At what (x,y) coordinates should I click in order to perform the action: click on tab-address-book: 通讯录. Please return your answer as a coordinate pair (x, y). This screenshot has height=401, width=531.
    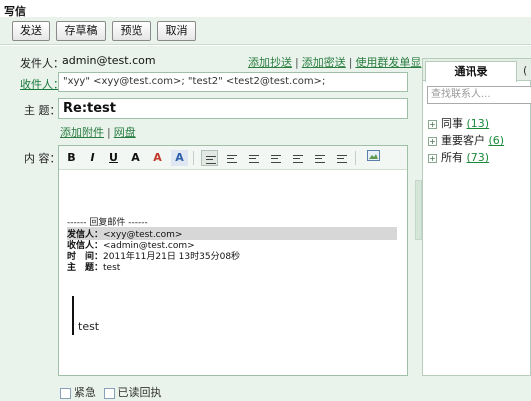
    Looking at the image, I should click on (471, 71).